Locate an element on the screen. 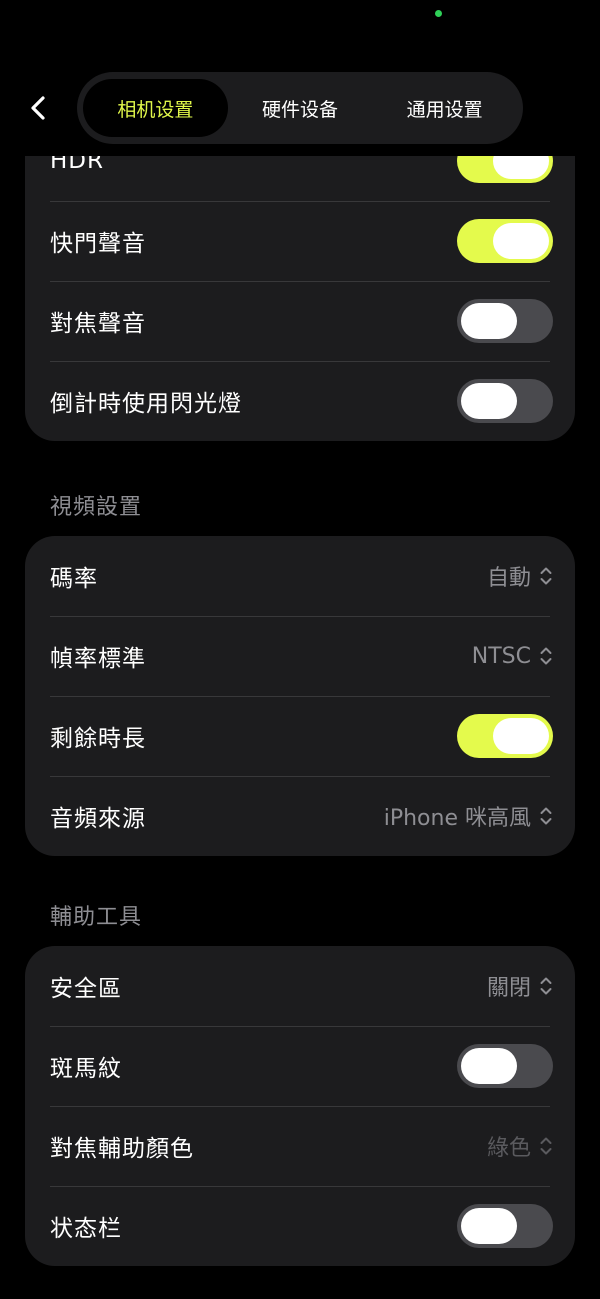  chevron-left-icon is located at coordinates (38, 108).